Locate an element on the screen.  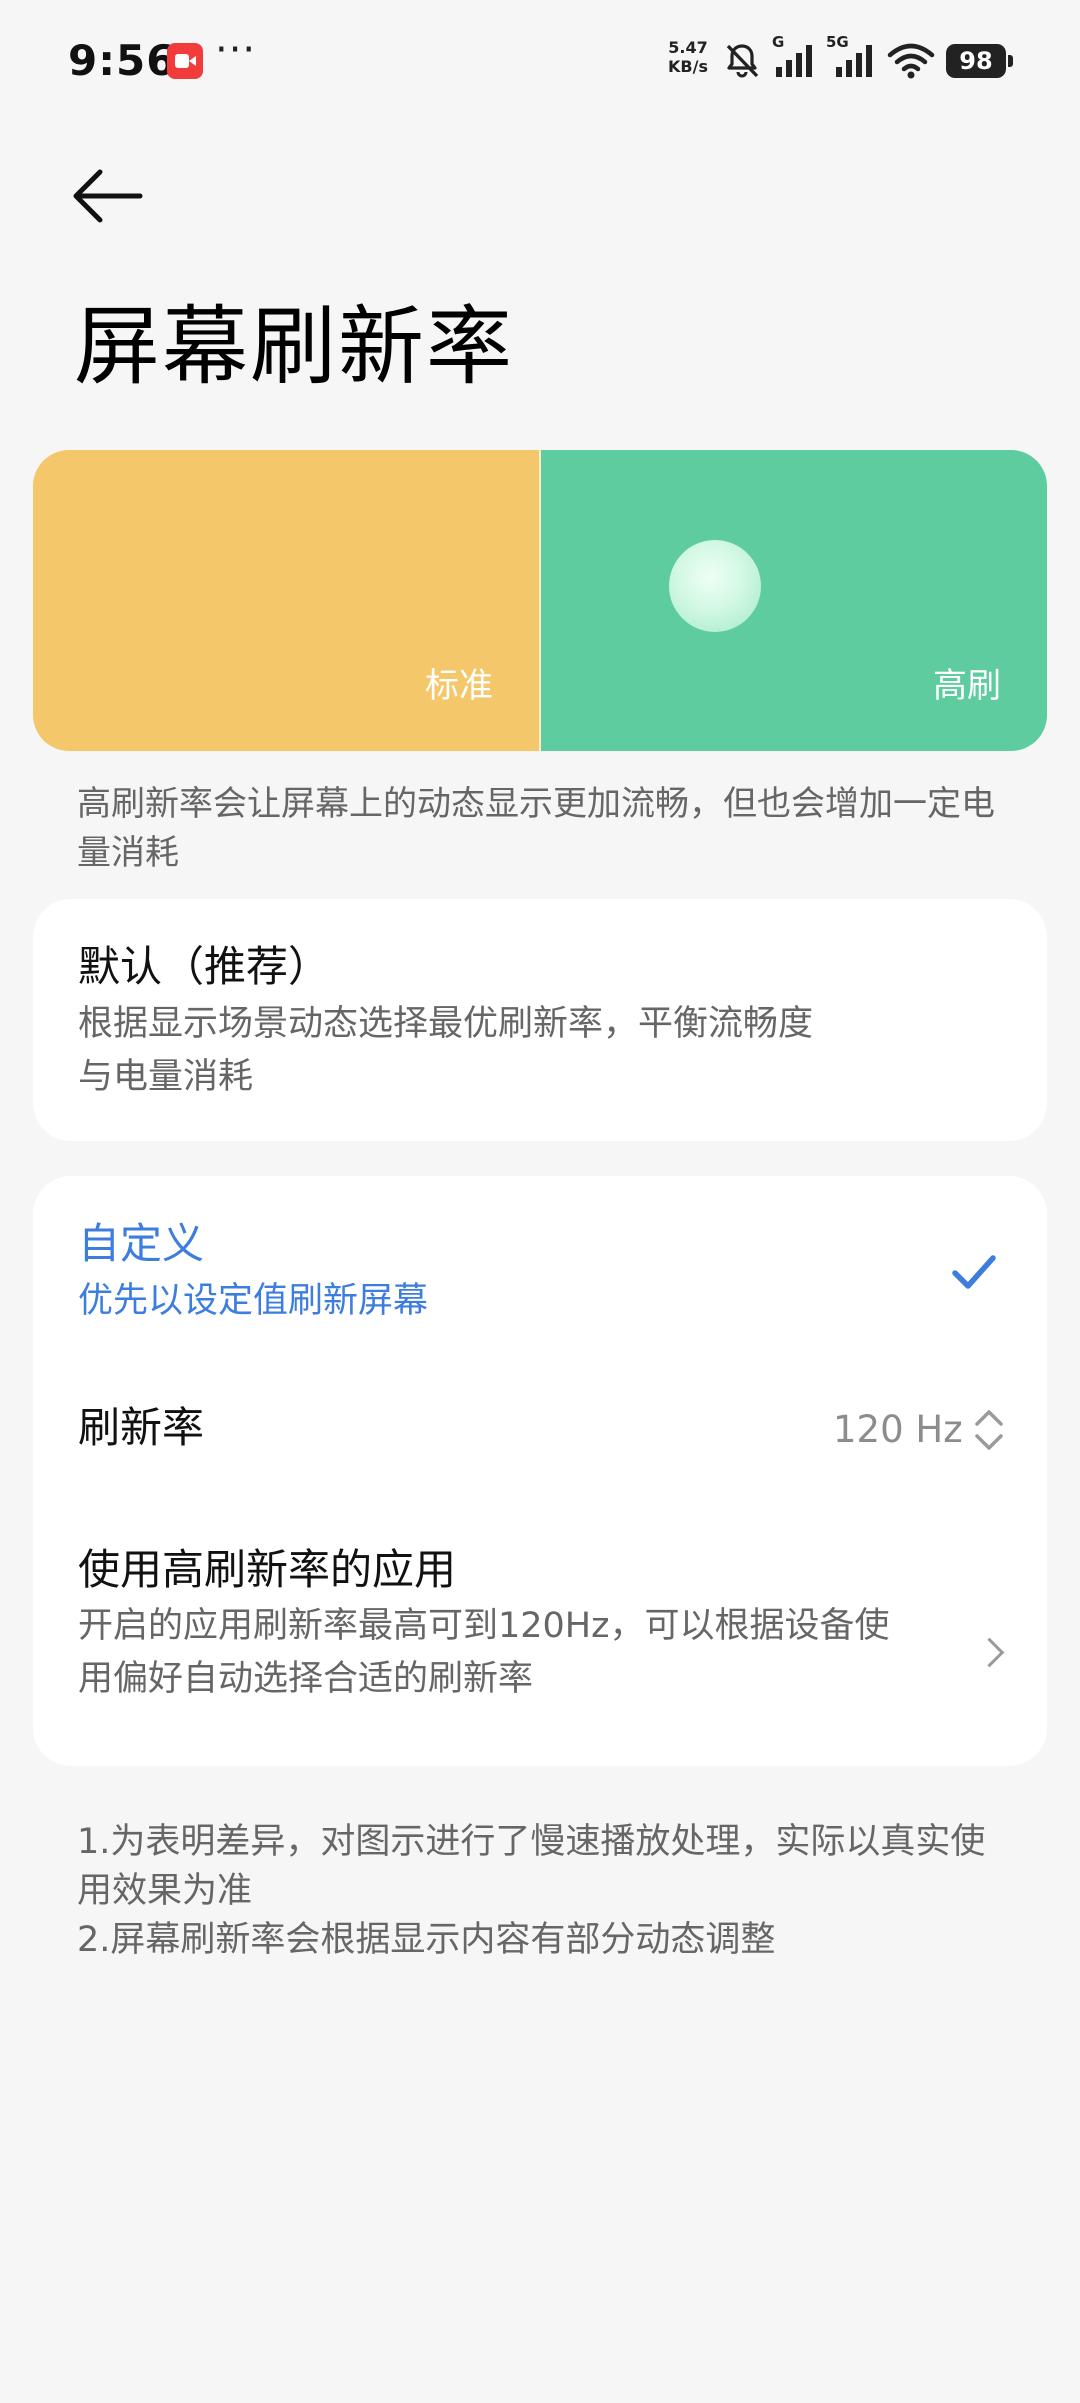
refresh-rate-row: 刷新率 120 Hz is located at coordinates (540, 1429).